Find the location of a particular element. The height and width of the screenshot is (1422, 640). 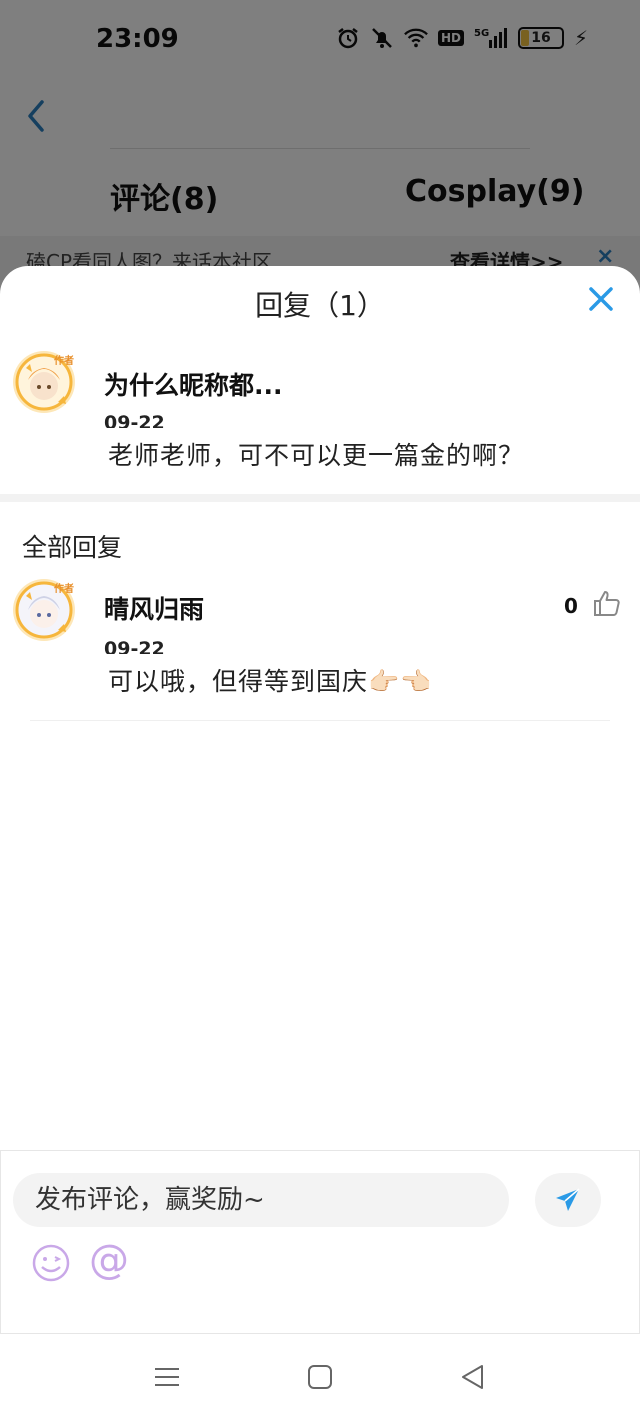

send-button is located at coordinates (568, 1200).